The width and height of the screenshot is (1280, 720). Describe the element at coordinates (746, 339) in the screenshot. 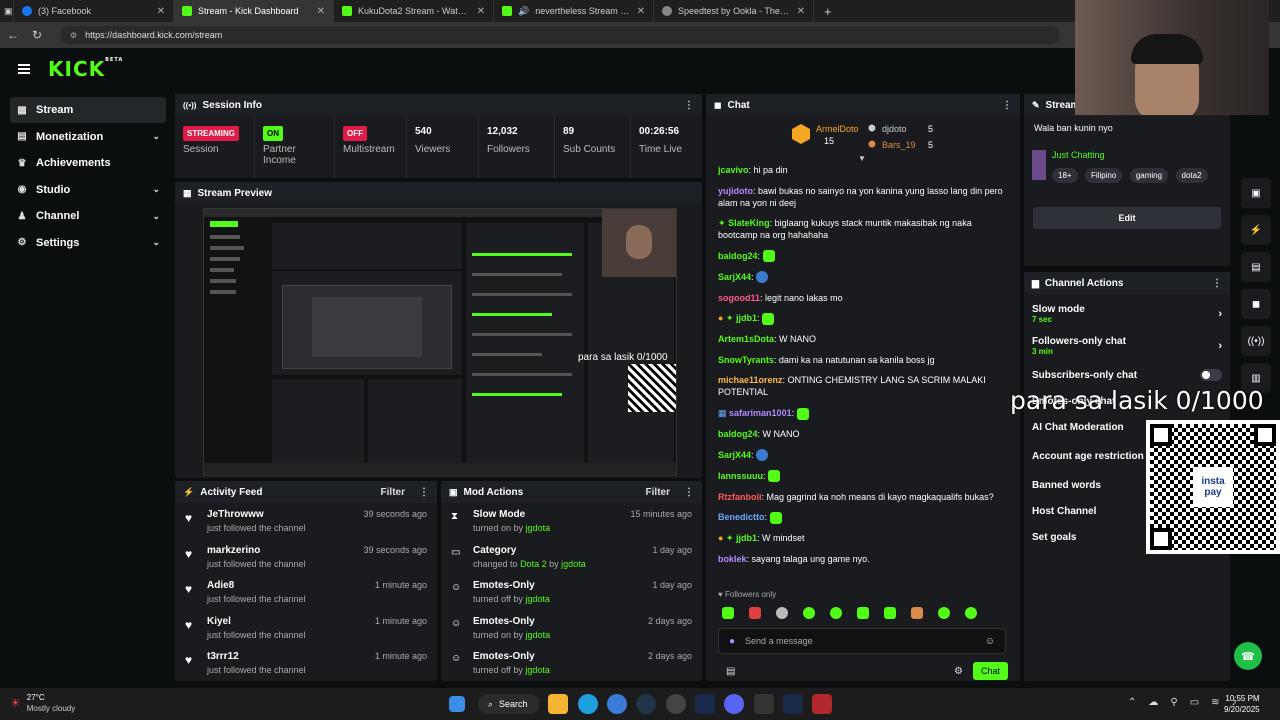

I see `chat-username: Artem1sDota` at that location.